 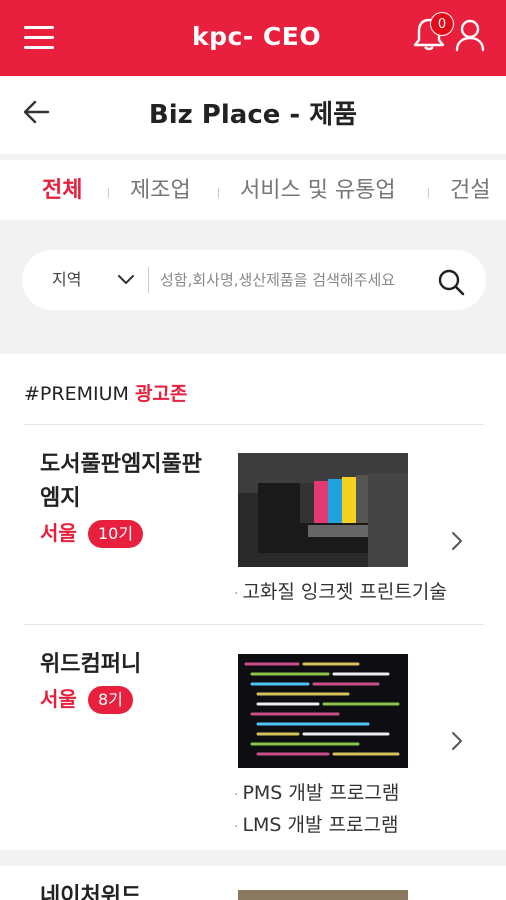 What do you see at coordinates (62, 191) in the screenshot?
I see `tab-all: 전체` at bounding box center [62, 191].